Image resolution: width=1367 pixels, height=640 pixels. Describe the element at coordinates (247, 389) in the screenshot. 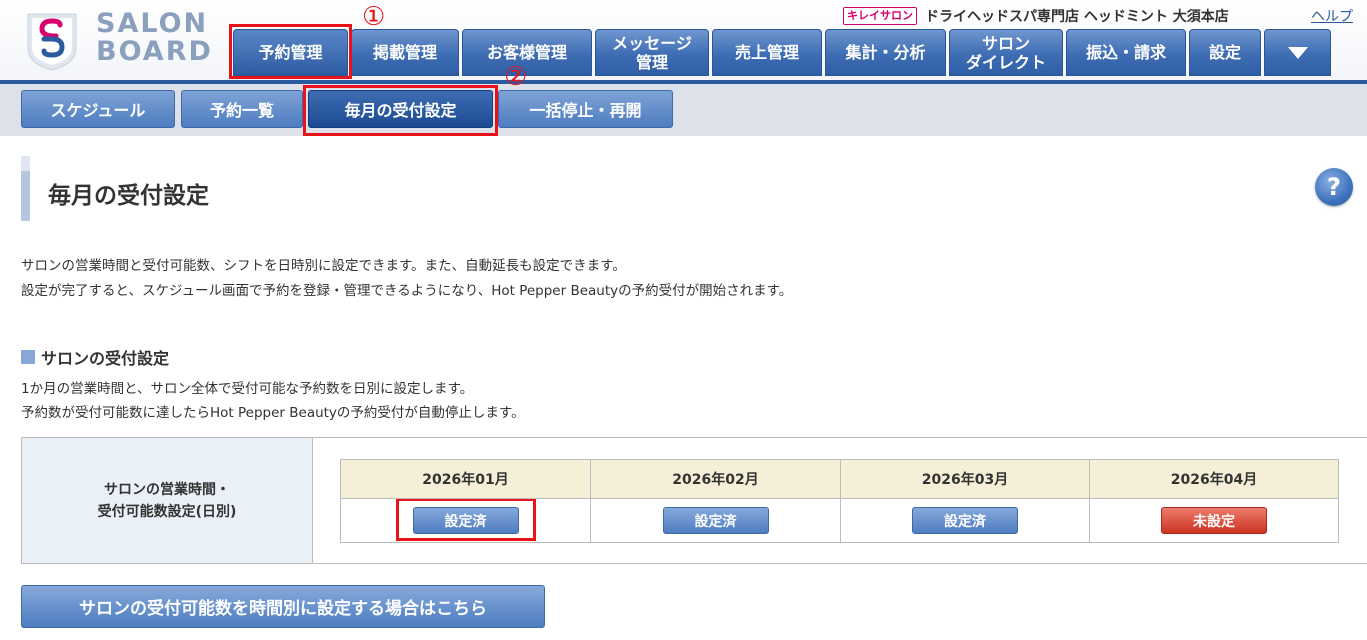

I see `section-description-1: 1か月の営業時間と、サロン全体で受付可能な予約数を日別に設定します。` at that location.